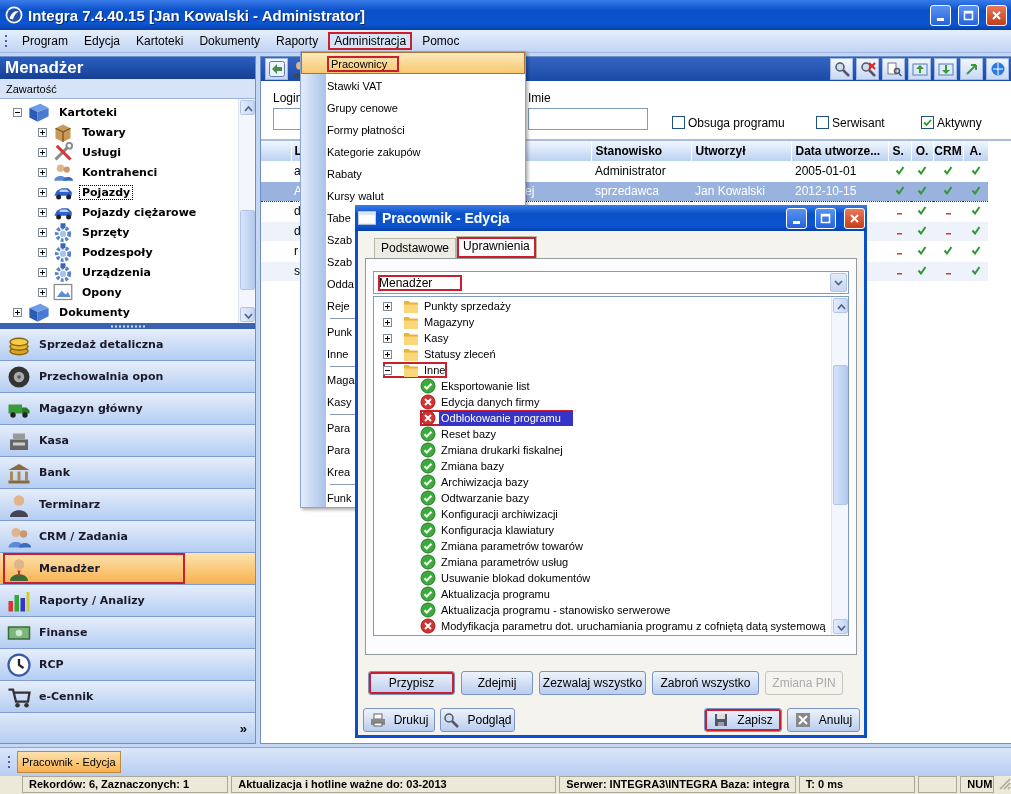  What do you see at coordinates (413, 107) in the screenshot?
I see `menu-item: Grupy cenowe` at bounding box center [413, 107].